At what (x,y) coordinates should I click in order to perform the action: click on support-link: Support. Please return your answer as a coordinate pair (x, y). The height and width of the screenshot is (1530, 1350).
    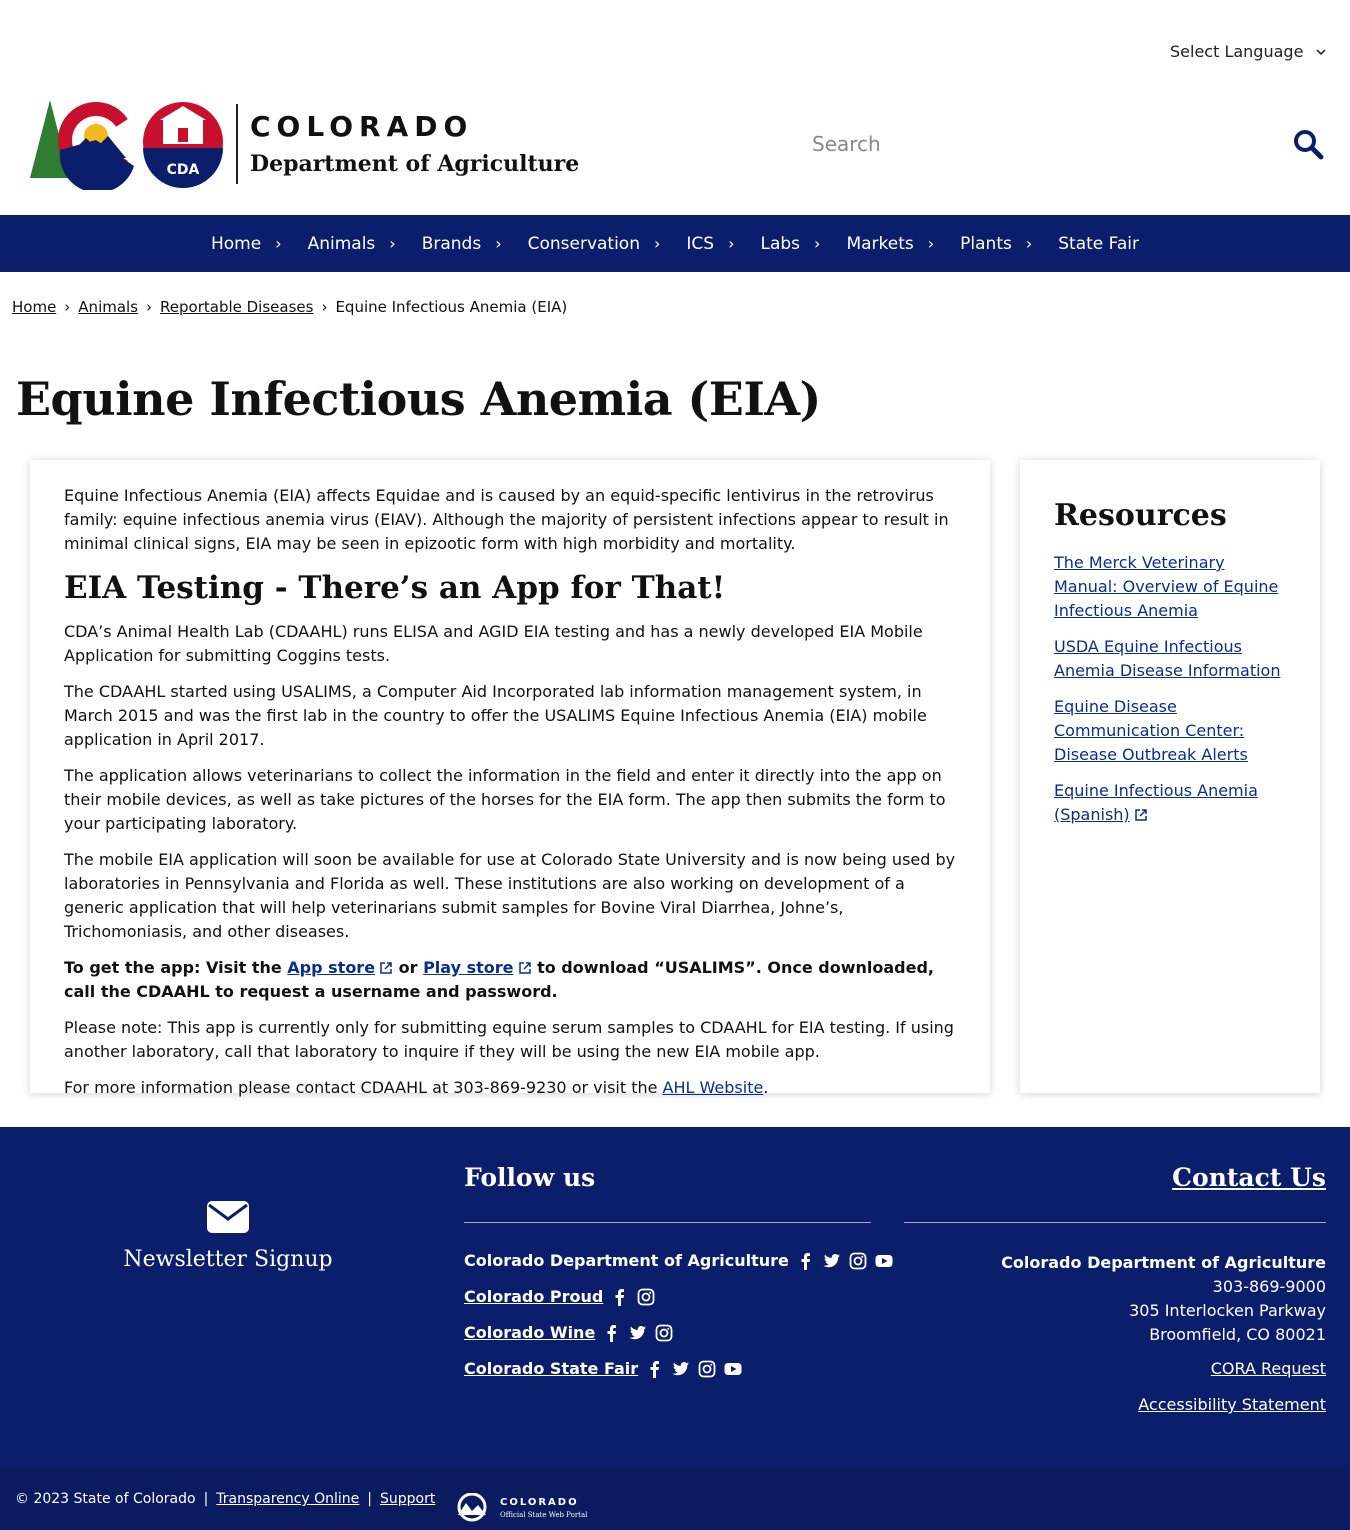
    Looking at the image, I should click on (407, 1499).